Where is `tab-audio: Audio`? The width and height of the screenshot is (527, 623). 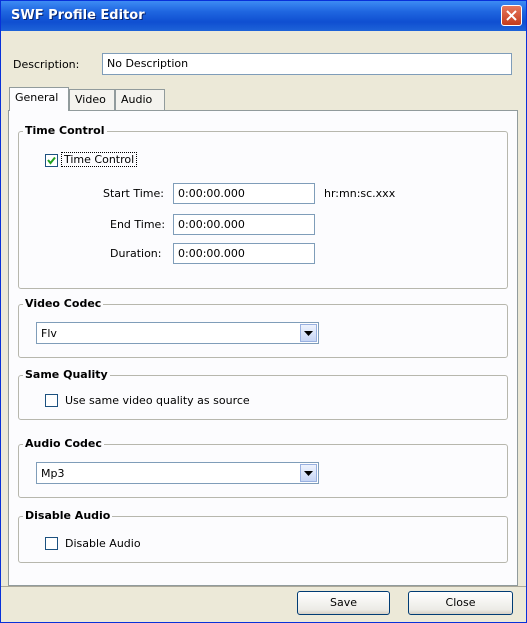
tab-audio: Audio is located at coordinates (140, 100).